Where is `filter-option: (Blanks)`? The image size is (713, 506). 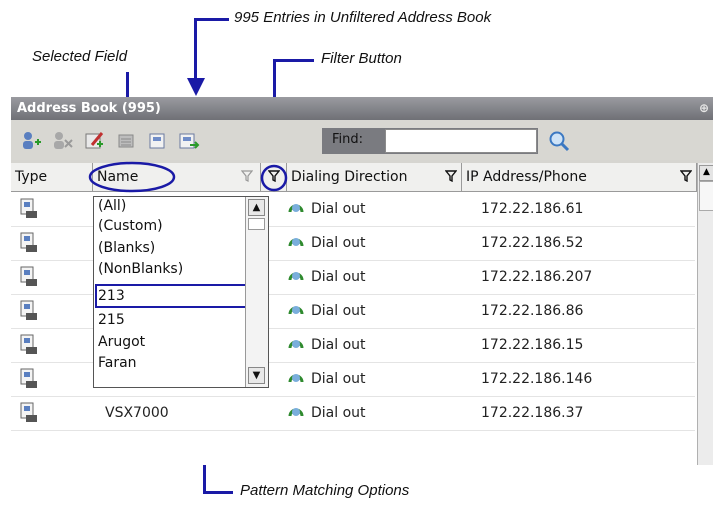
filter-option: (Blanks) is located at coordinates (126, 248).